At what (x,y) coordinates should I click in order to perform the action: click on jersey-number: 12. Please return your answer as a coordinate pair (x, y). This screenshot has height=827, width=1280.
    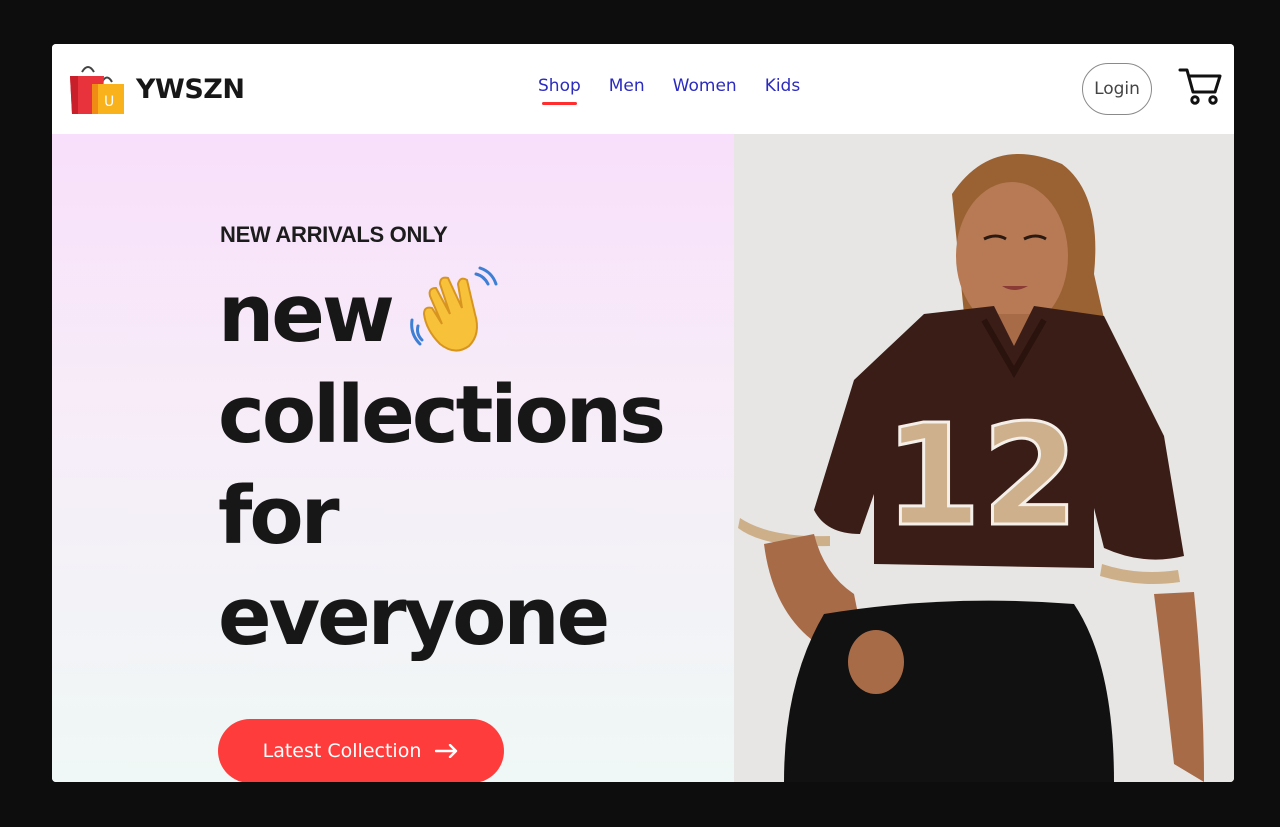
    Looking at the image, I should click on (981, 476).